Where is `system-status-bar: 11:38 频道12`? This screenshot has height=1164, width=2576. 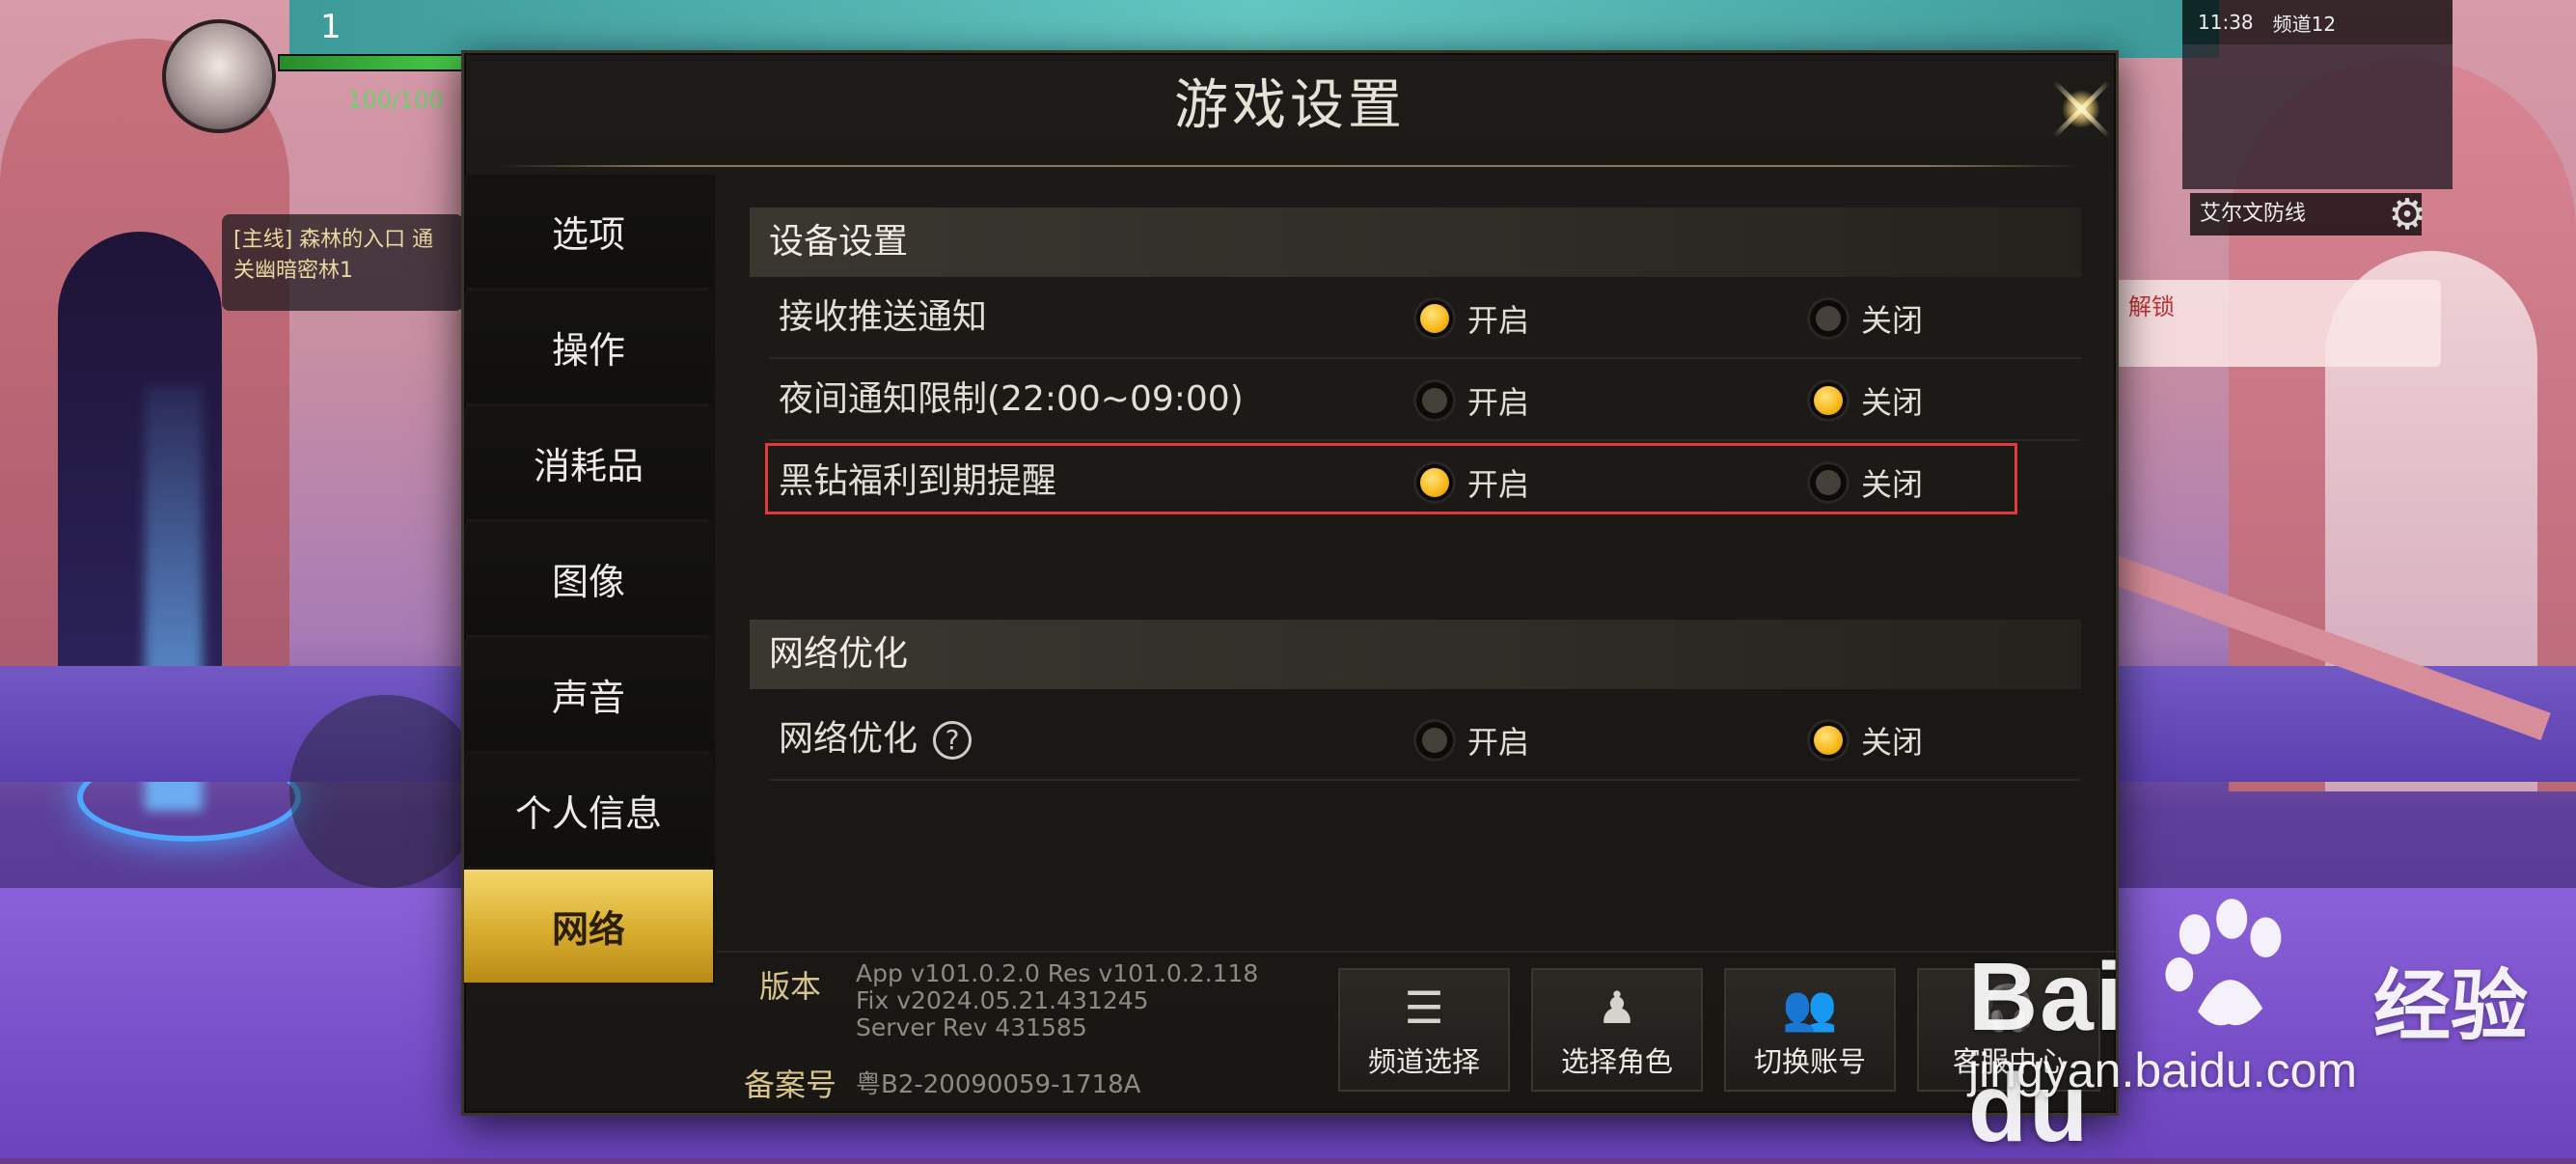
system-status-bar: 11:38 频道12 is located at coordinates (2318, 22).